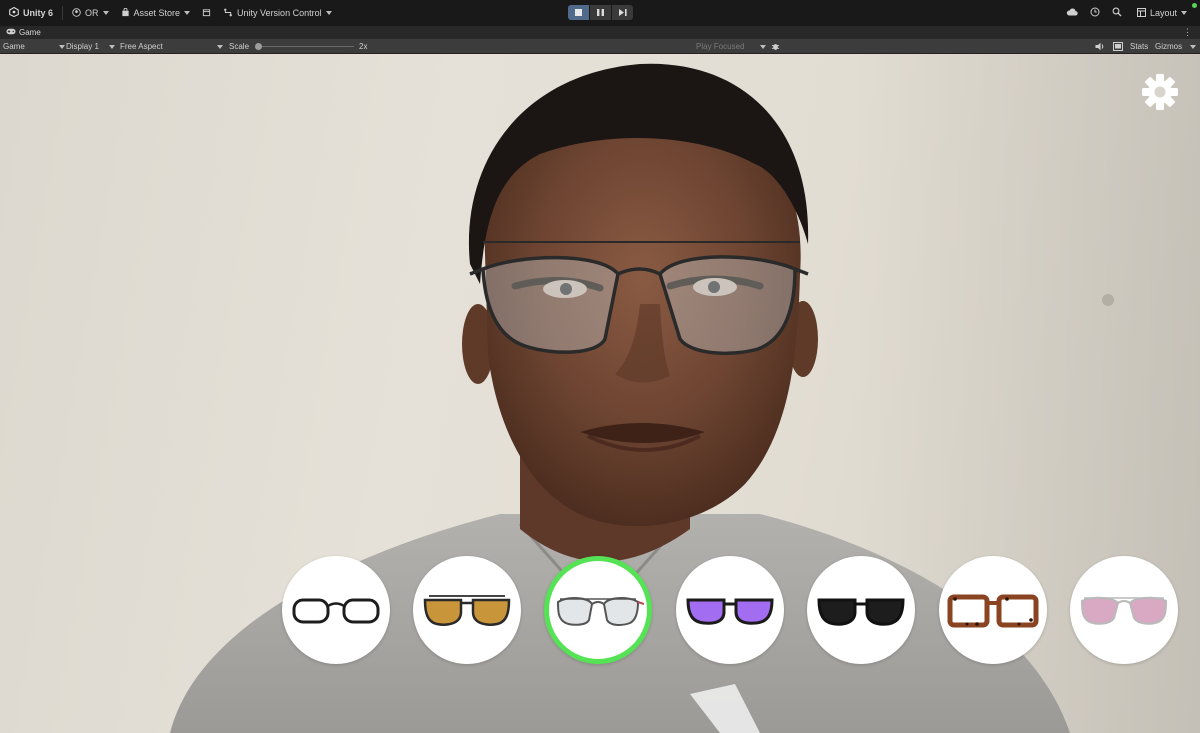  What do you see at coordinates (141, 46) in the screenshot?
I see `aspect-label: Free Aspect` at bounding box center [141, 46].